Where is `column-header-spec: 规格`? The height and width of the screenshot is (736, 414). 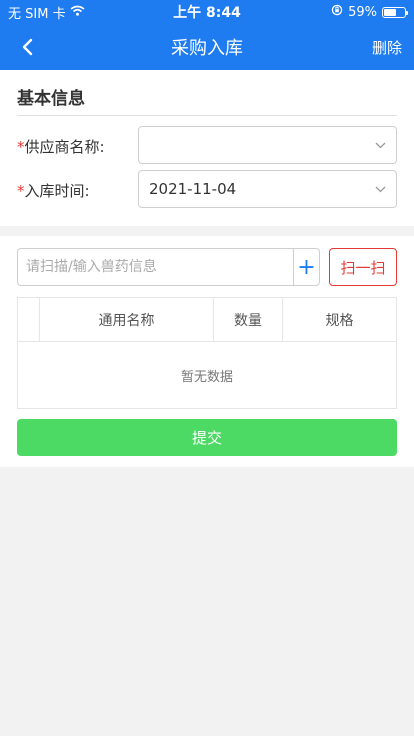
column-header-spec: 规格 is located at coordinates (339, 320).